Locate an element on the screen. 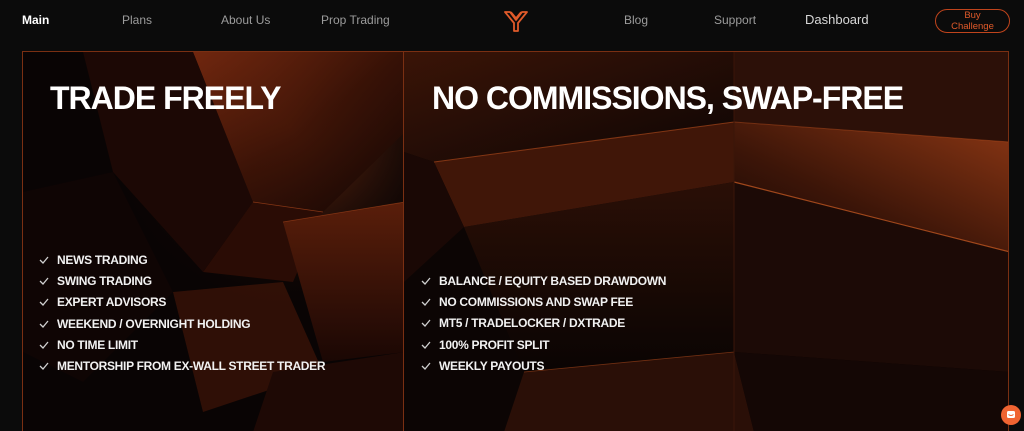 The height and width of the screenshot is (431, 1024). chat-launcher-button is located at coordinates (1011, 415).